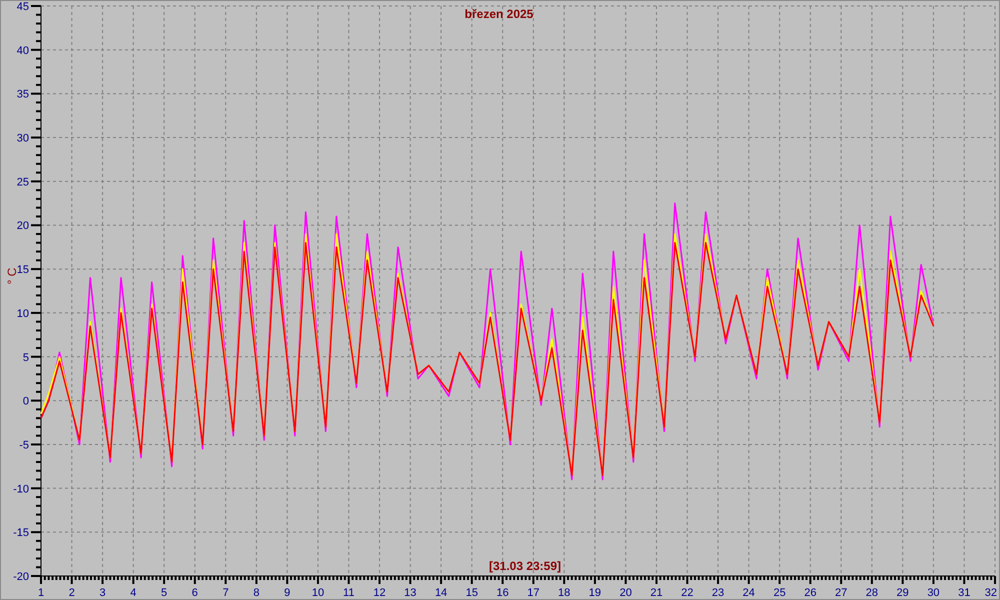 This screenshot has width=1000, height=600. What do you see at coordinates (525, 566) in the screenshot?
I see `timestamp-label: [31.03 23:59]` at bounding box center [525, 566].